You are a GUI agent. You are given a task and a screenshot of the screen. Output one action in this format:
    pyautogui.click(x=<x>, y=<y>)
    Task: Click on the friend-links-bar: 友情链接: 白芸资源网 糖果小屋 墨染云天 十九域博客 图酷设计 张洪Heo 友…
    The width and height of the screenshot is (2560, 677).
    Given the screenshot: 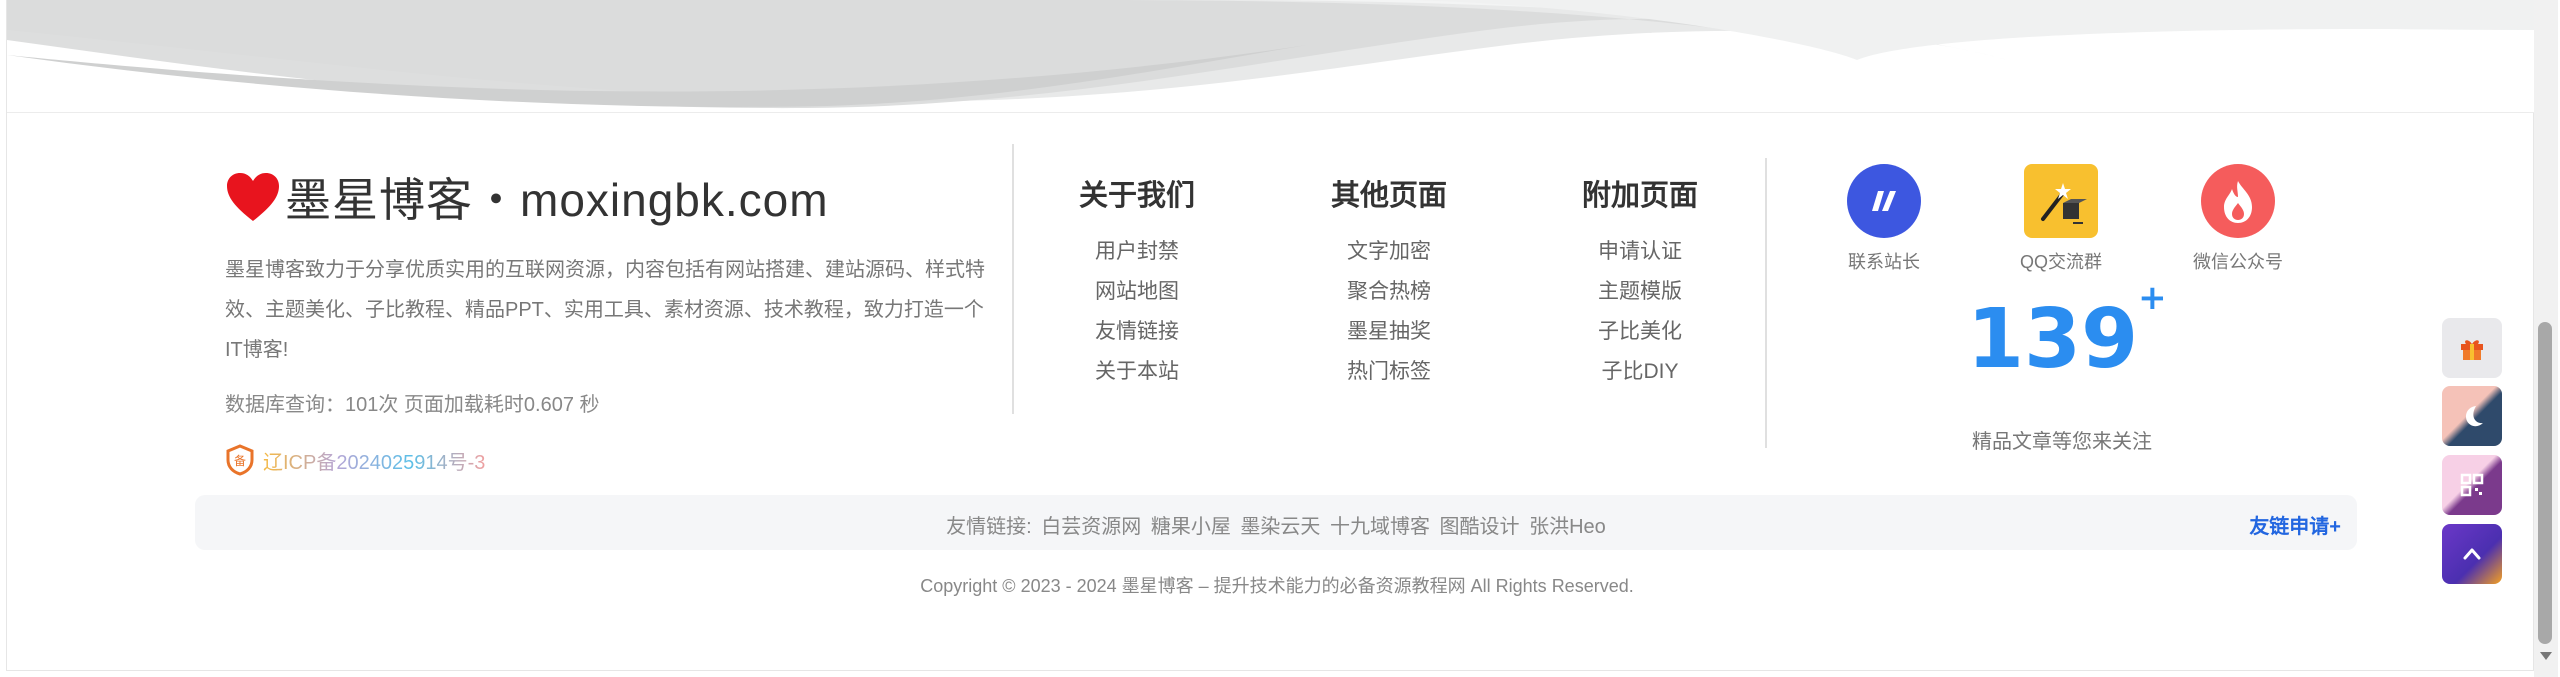 What is the action you would take?
    pyautogui.click(x=1276, y=522)
    